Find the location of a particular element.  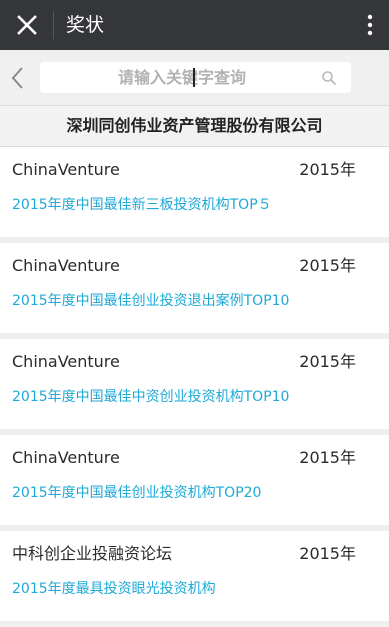

search-bar is located at coordinates (194, 77).